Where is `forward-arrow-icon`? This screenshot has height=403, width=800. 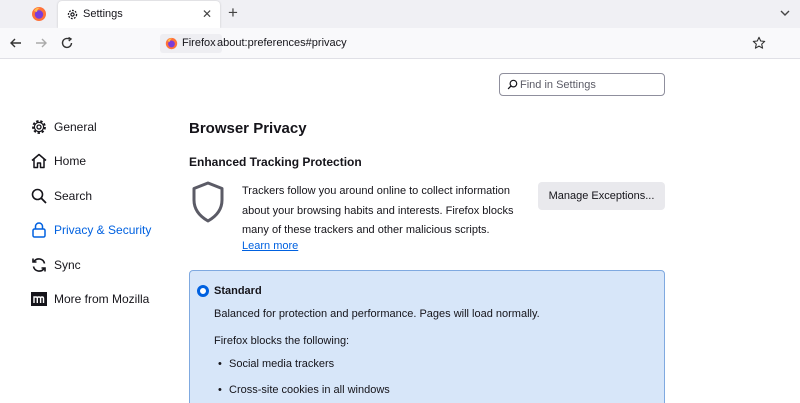 forward-arrow-icon is located at coordinates (41, 43).